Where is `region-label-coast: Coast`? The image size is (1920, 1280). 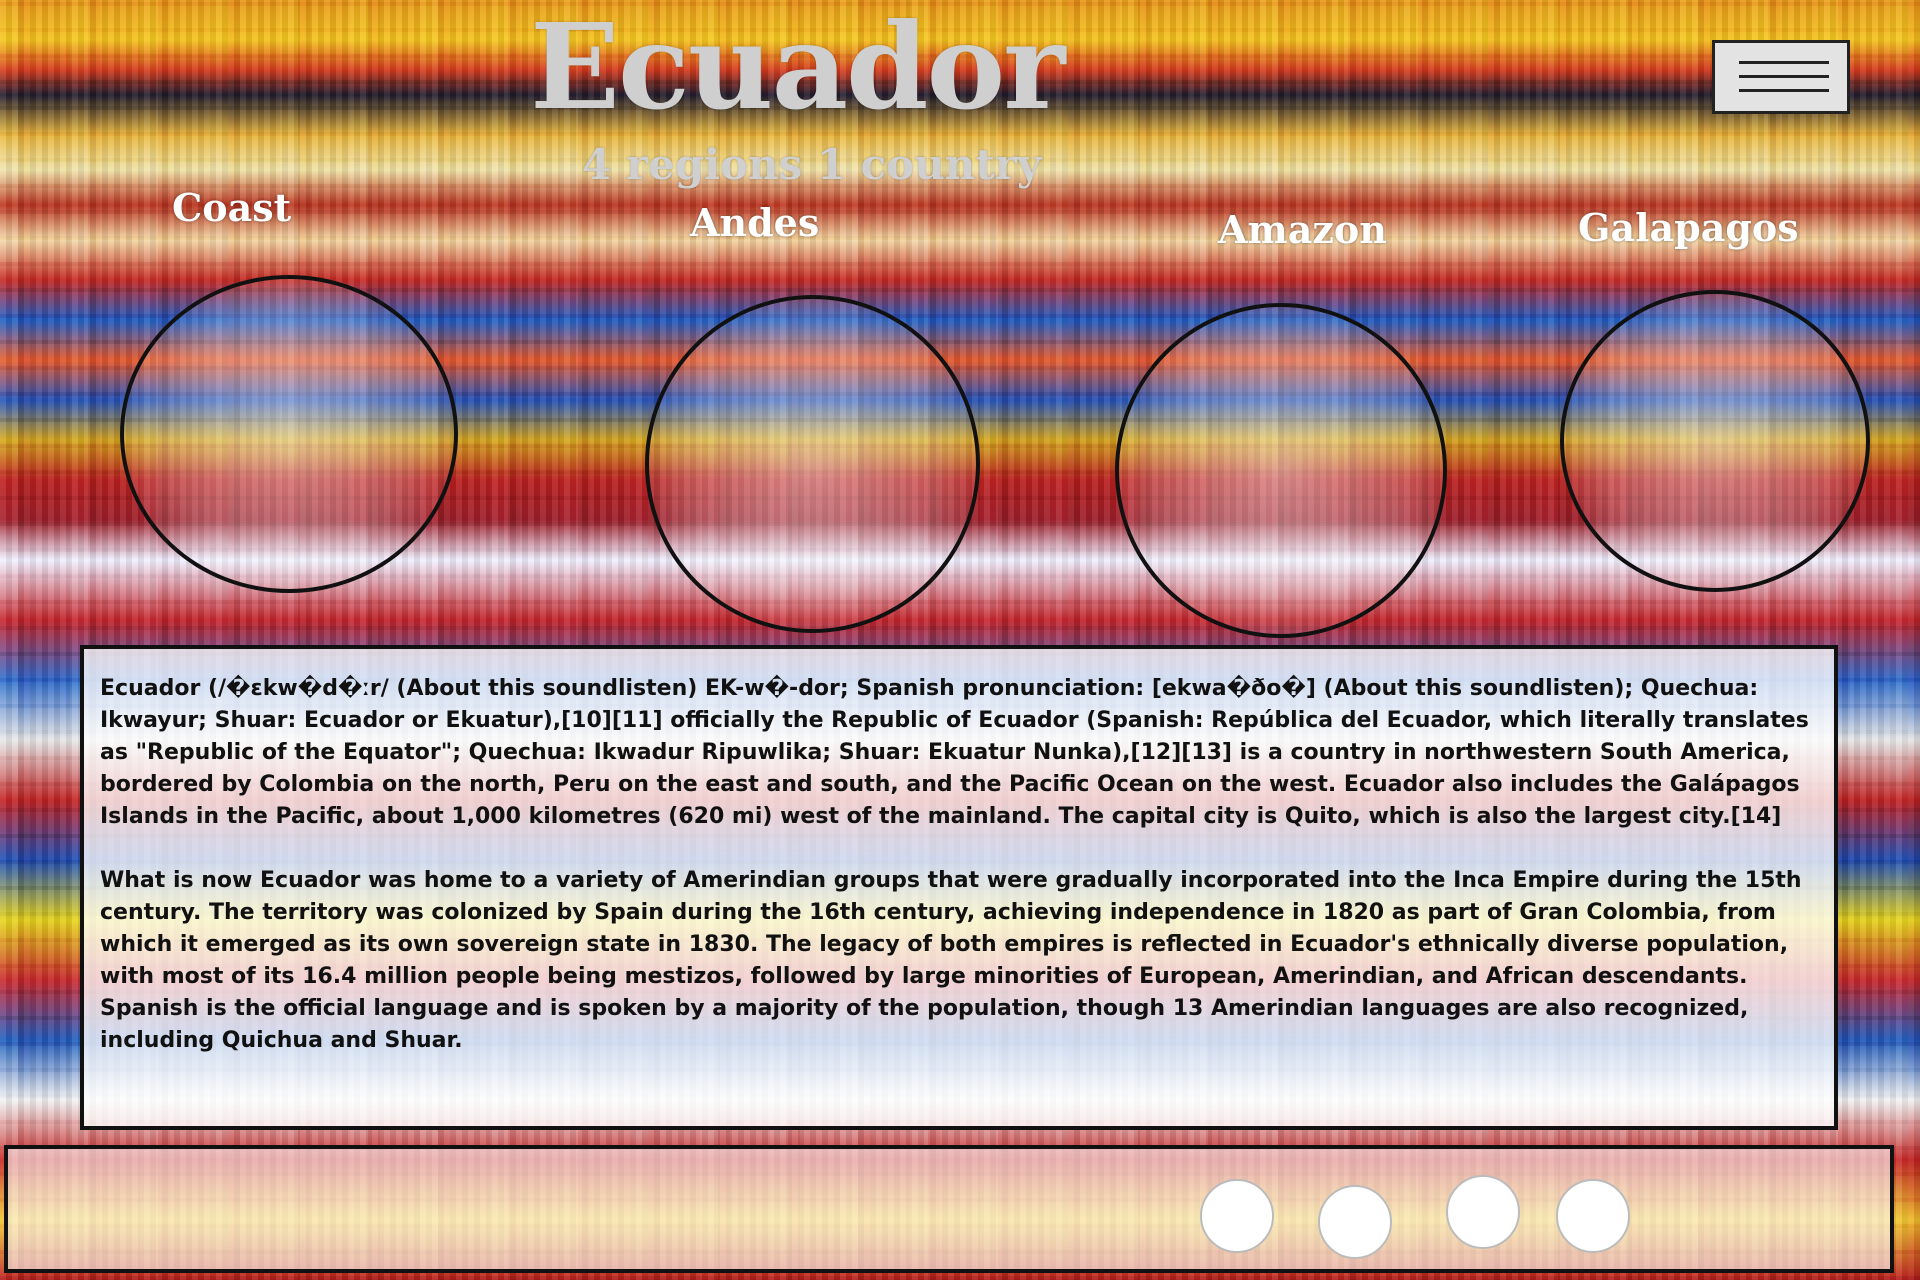 region-label-coast: Coast is located at coordinates (231, 207).